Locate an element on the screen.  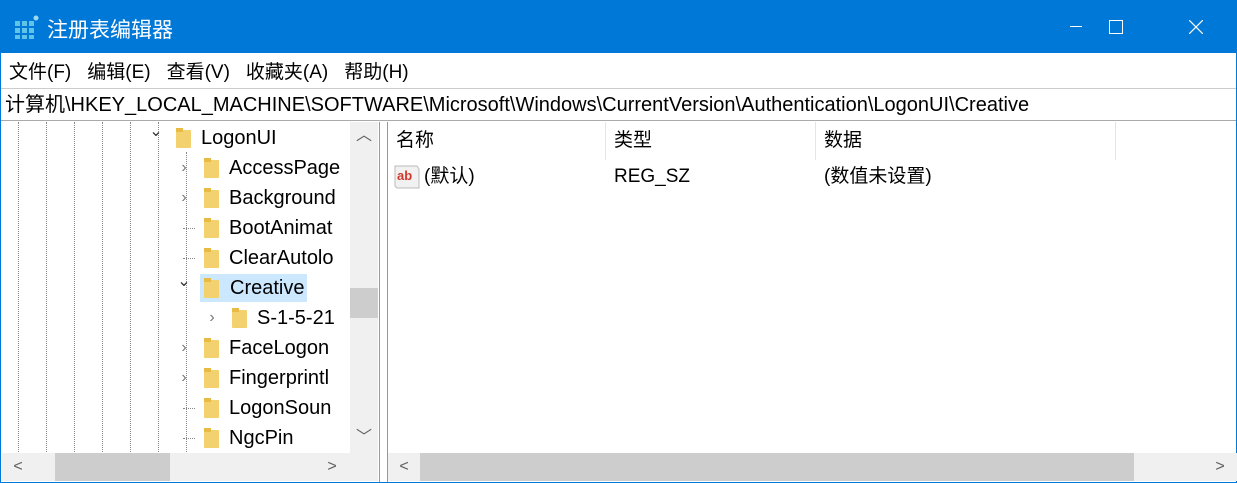
value-data: (数值未设置) is located at coordinates (878, 176).